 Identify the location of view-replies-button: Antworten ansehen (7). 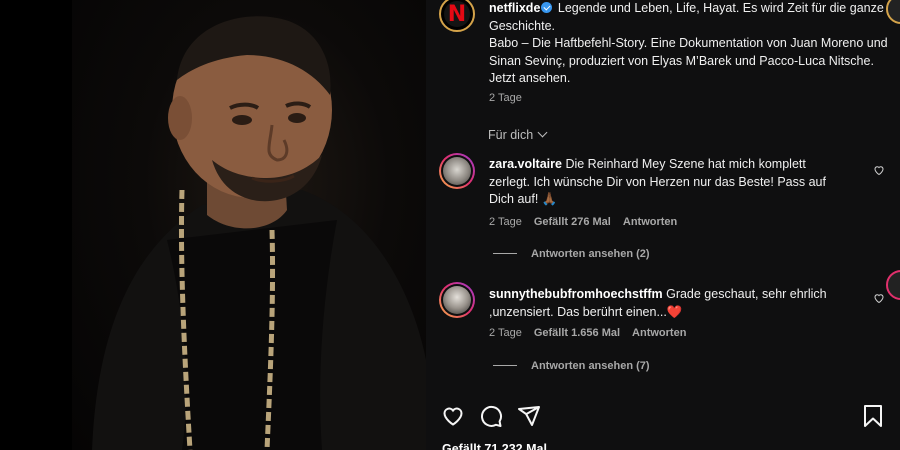
(571, 366).